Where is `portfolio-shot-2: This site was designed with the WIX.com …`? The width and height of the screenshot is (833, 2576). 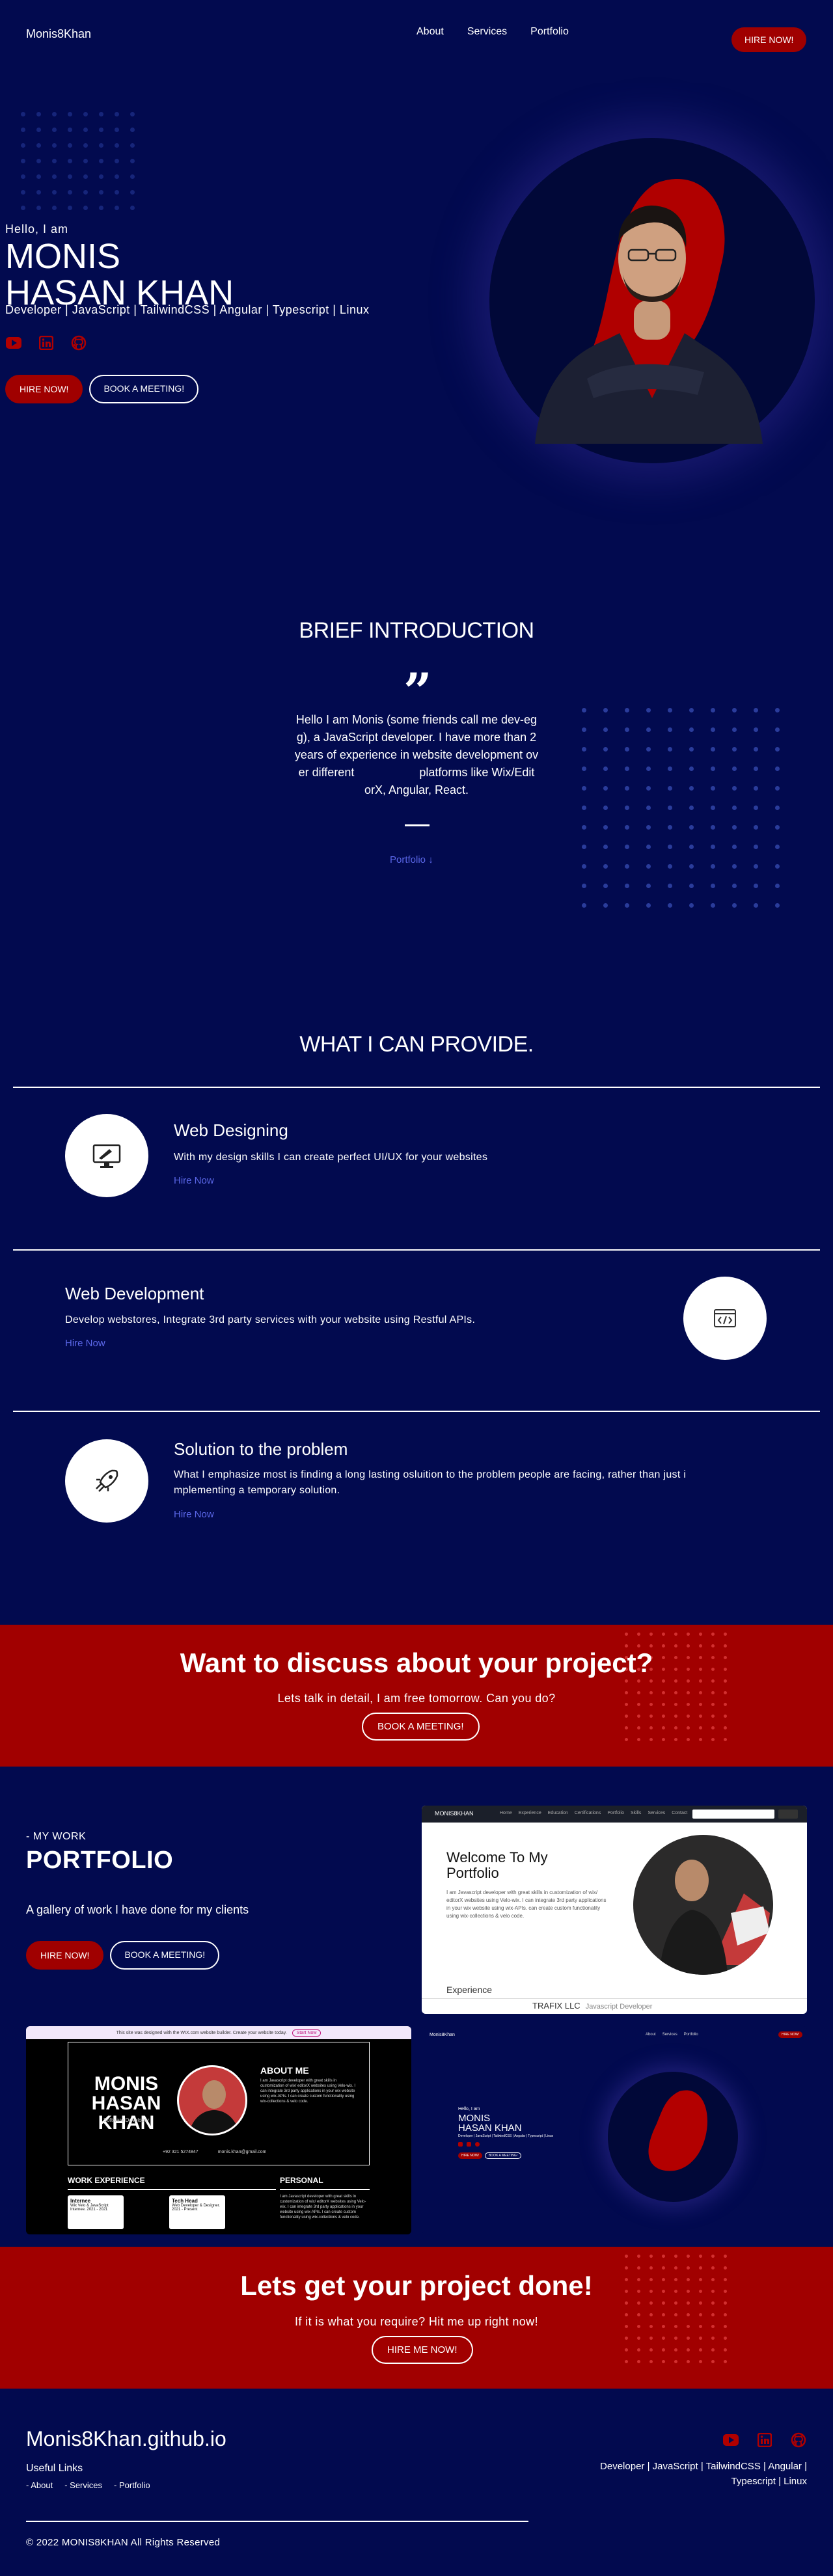 portfolio-shot-2: This site was designed with the WIX.com … is located at coordinates (219, 2130).